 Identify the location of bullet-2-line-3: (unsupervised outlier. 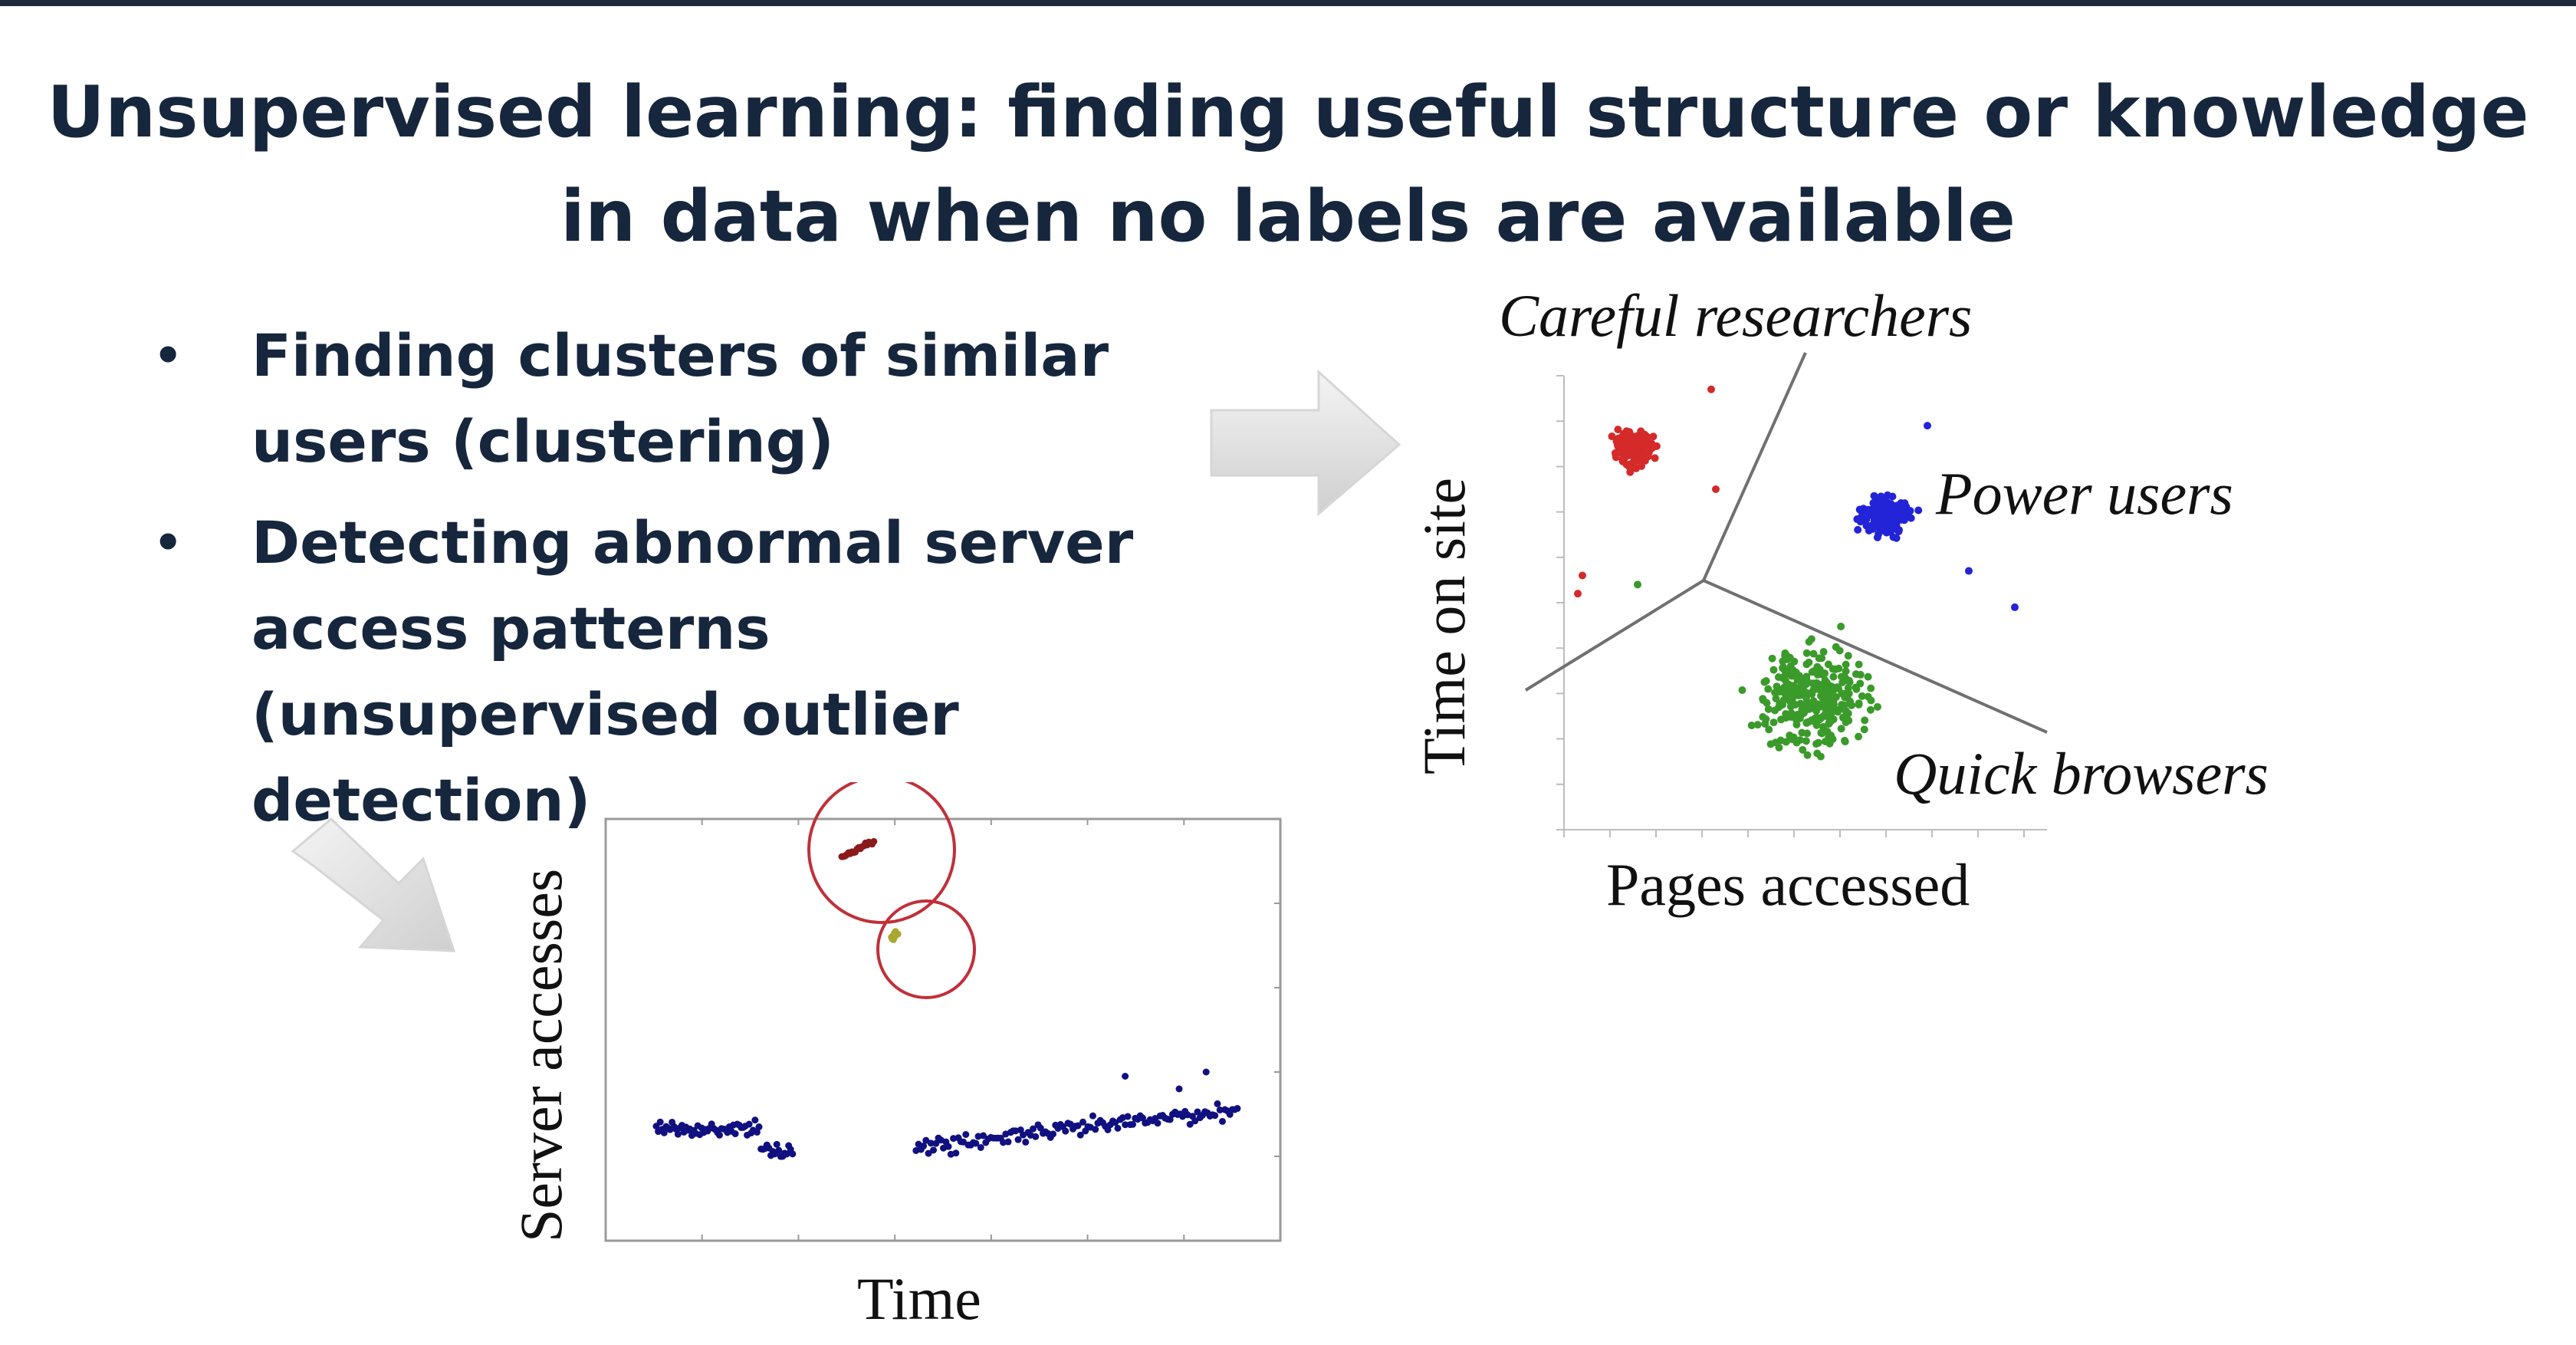
(605, 714).